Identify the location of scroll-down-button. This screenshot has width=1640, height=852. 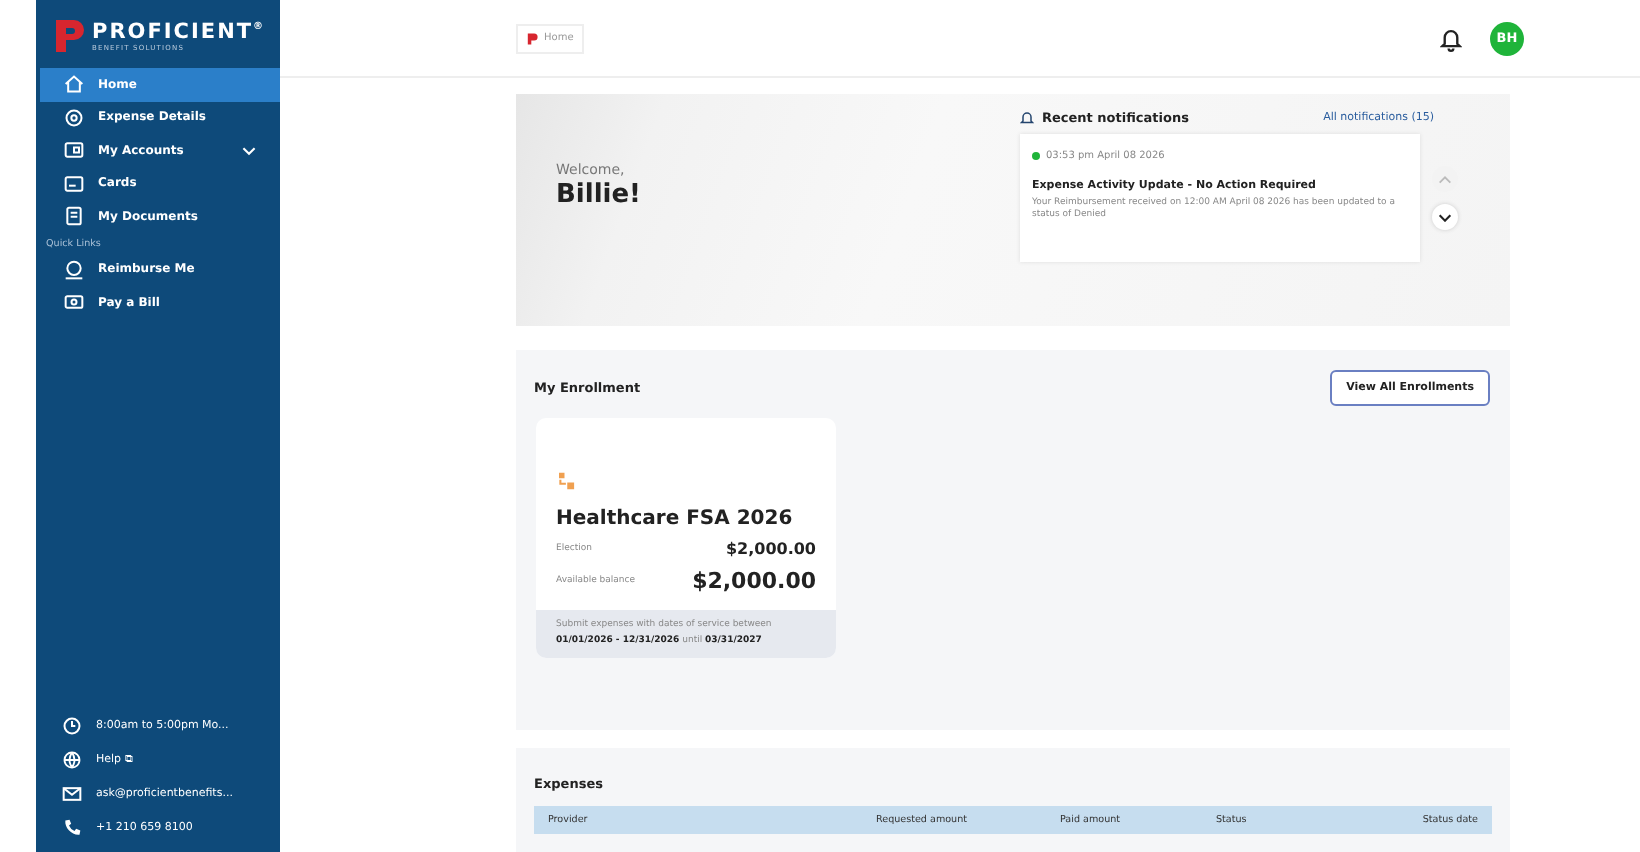
(1445, 217).